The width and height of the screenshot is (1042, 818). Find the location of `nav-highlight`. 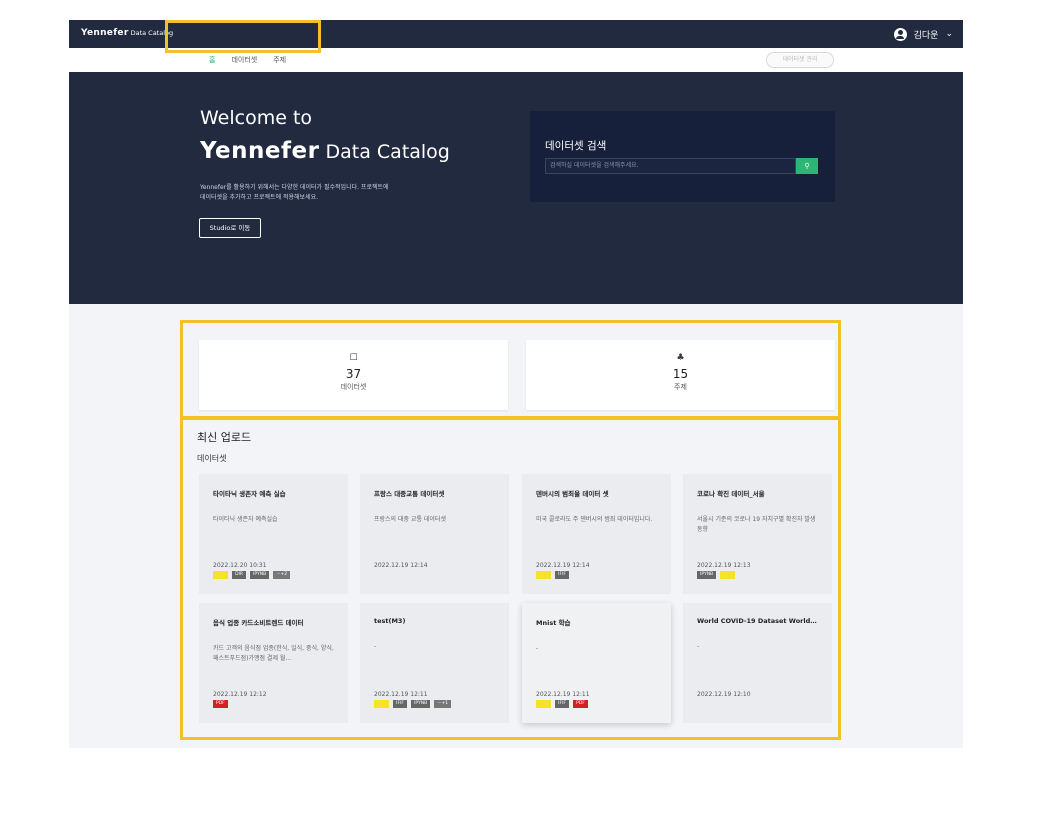

nav-highlight is located at coordinates (243, 36).